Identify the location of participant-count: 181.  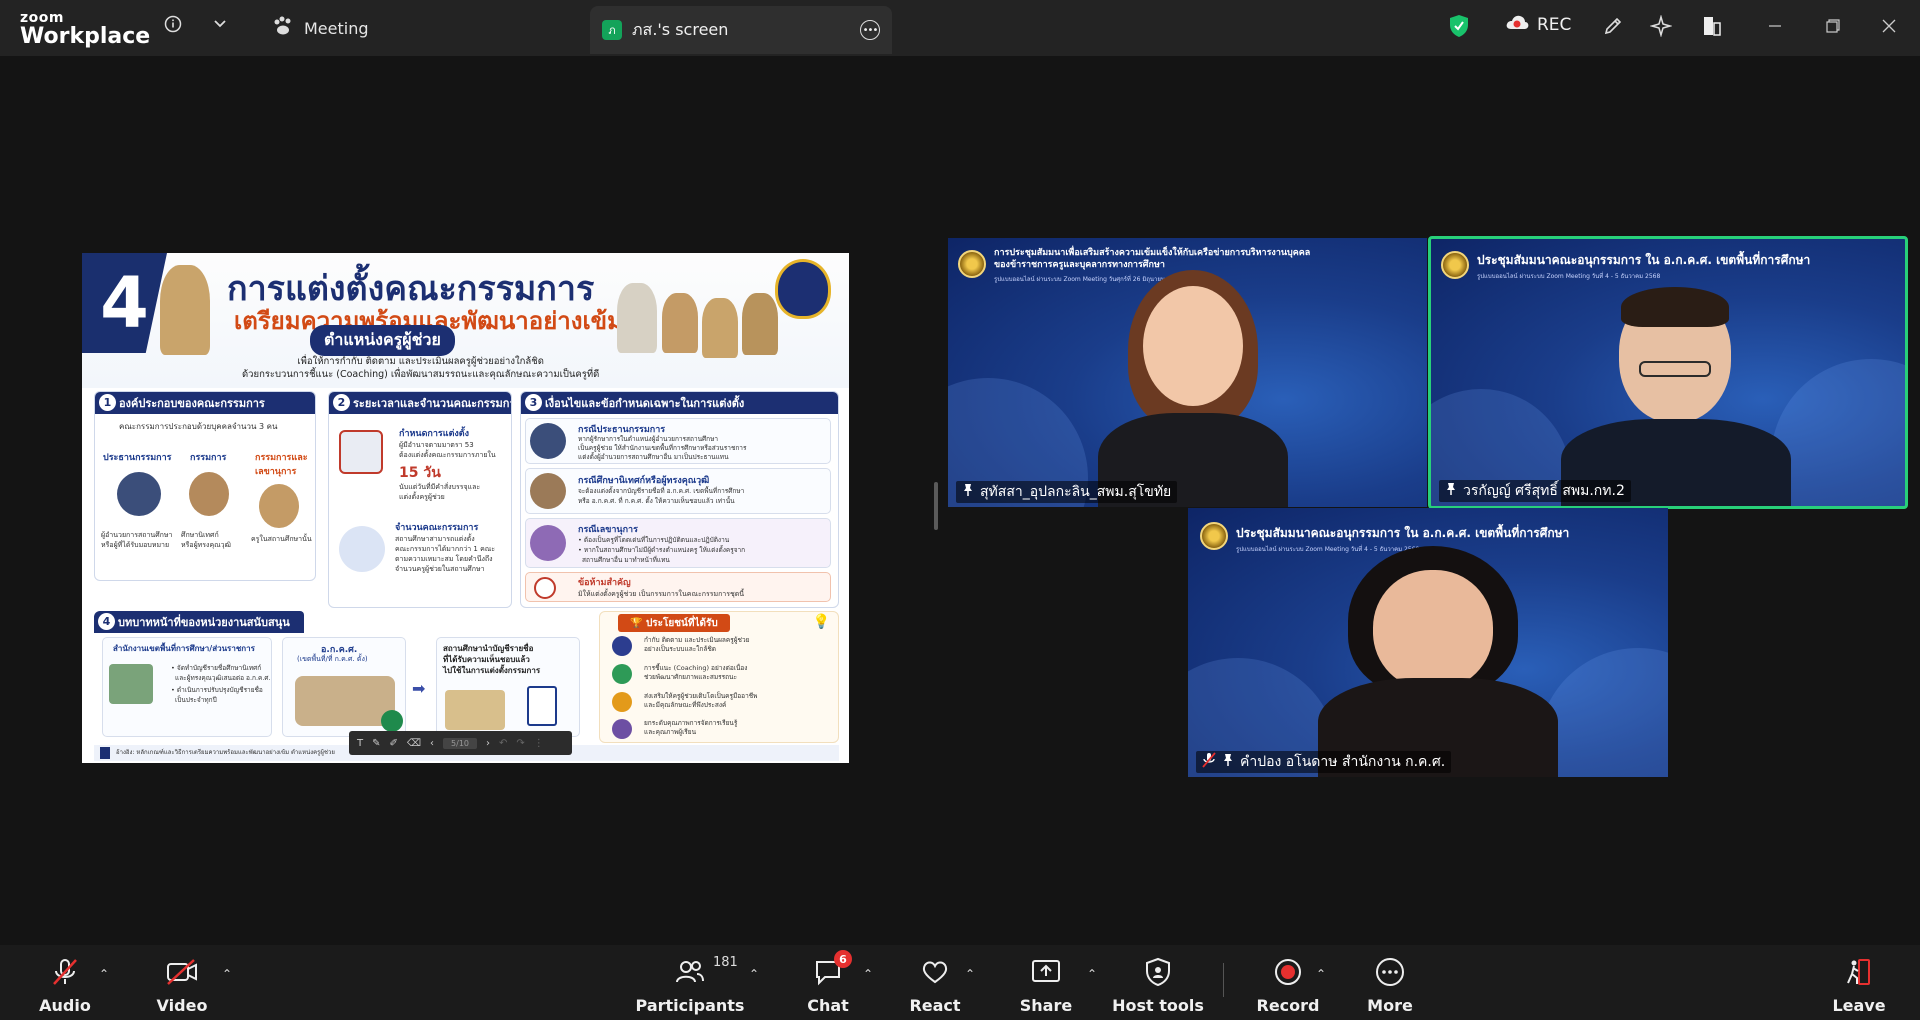
(725, 962).